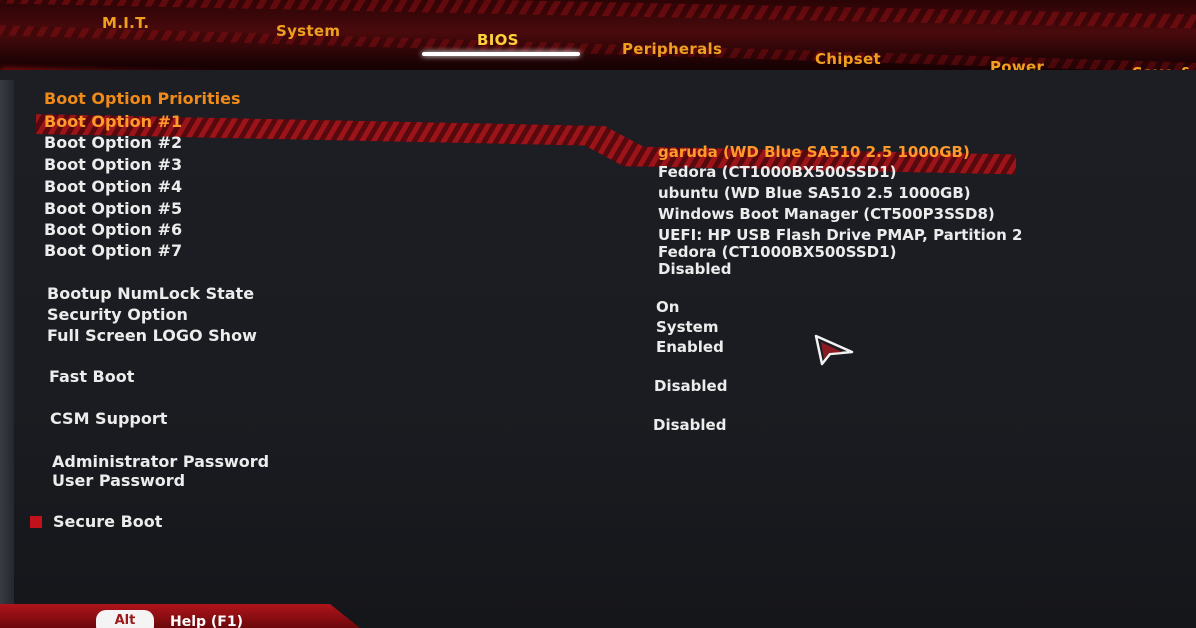 This screenshot has width=1196, height=628. Describe the element at coordinates (118, 480) in the screenshot. I see `user-password-label: User Password` at that location.